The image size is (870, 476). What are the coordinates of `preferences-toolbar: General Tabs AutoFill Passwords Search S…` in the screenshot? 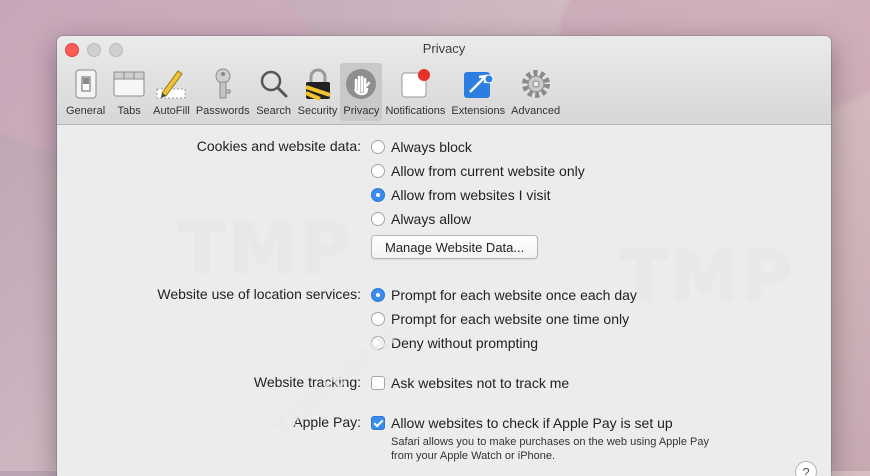 It's located at (313, 92).